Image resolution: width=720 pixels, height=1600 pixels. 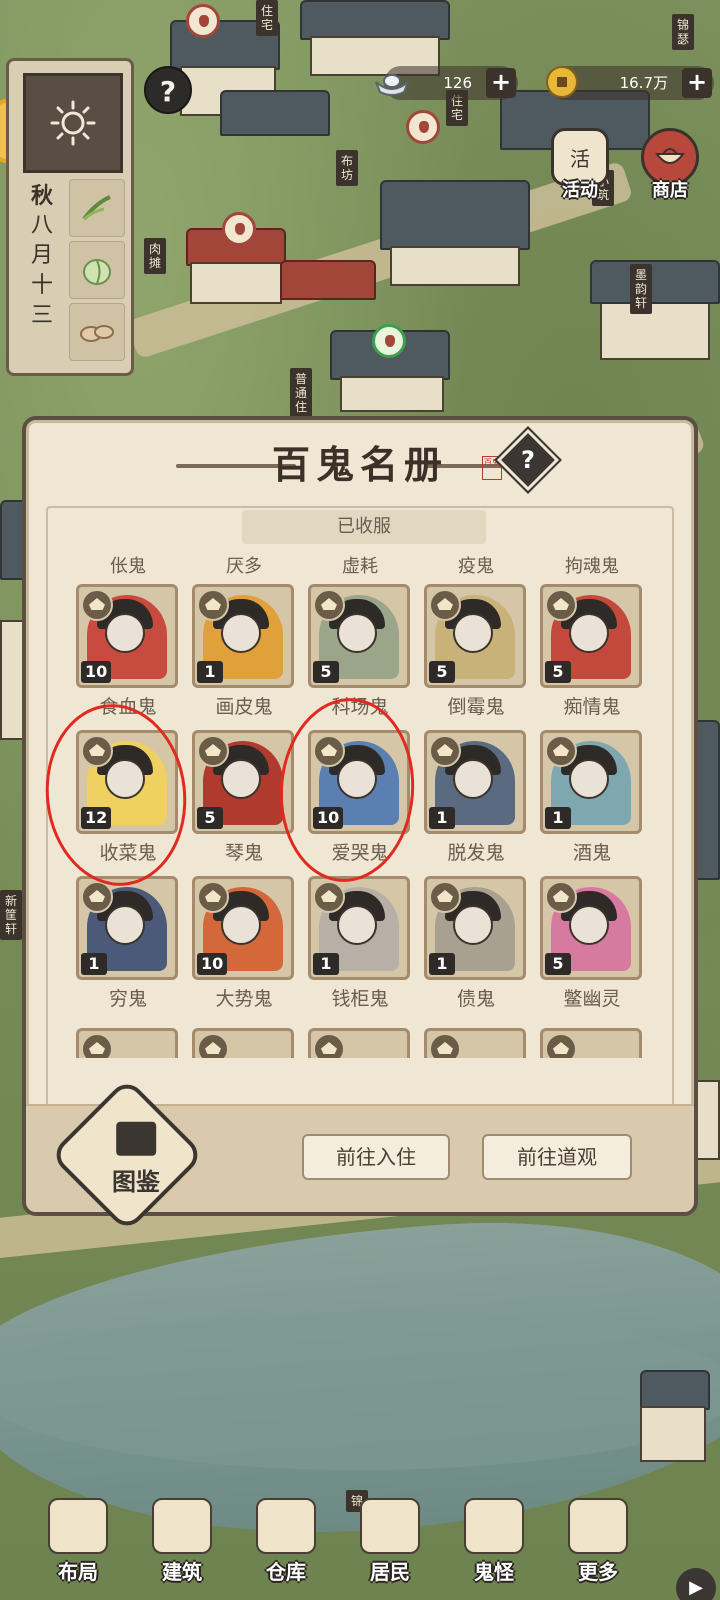 What do you see at coordinates (41, 285) in the screenshot?
I see `date-char: 十` at bounding box center [41, 285].